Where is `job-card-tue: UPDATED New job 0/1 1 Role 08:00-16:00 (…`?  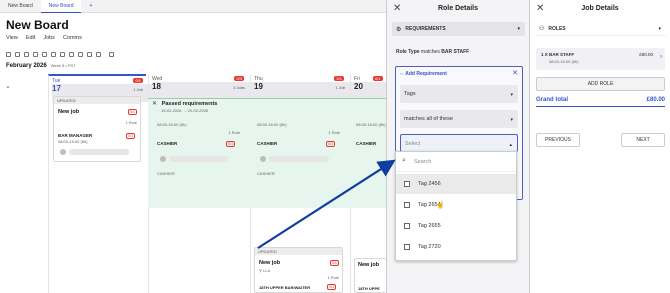
job-card-tue: UPDATED New job 0/1 1 Role 08:00-16:00 (… is located at coordinates (97, 129).